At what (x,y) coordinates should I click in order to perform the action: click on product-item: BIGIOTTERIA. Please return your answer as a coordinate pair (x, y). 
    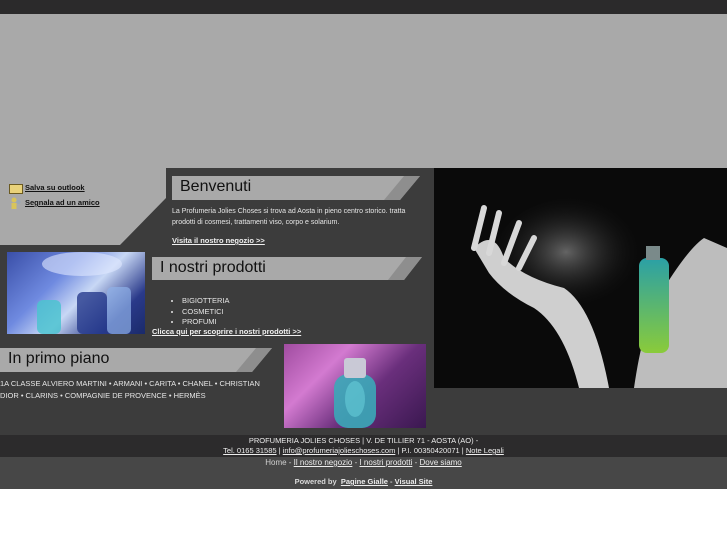
    Looking at the image, I should click on (206, 301).